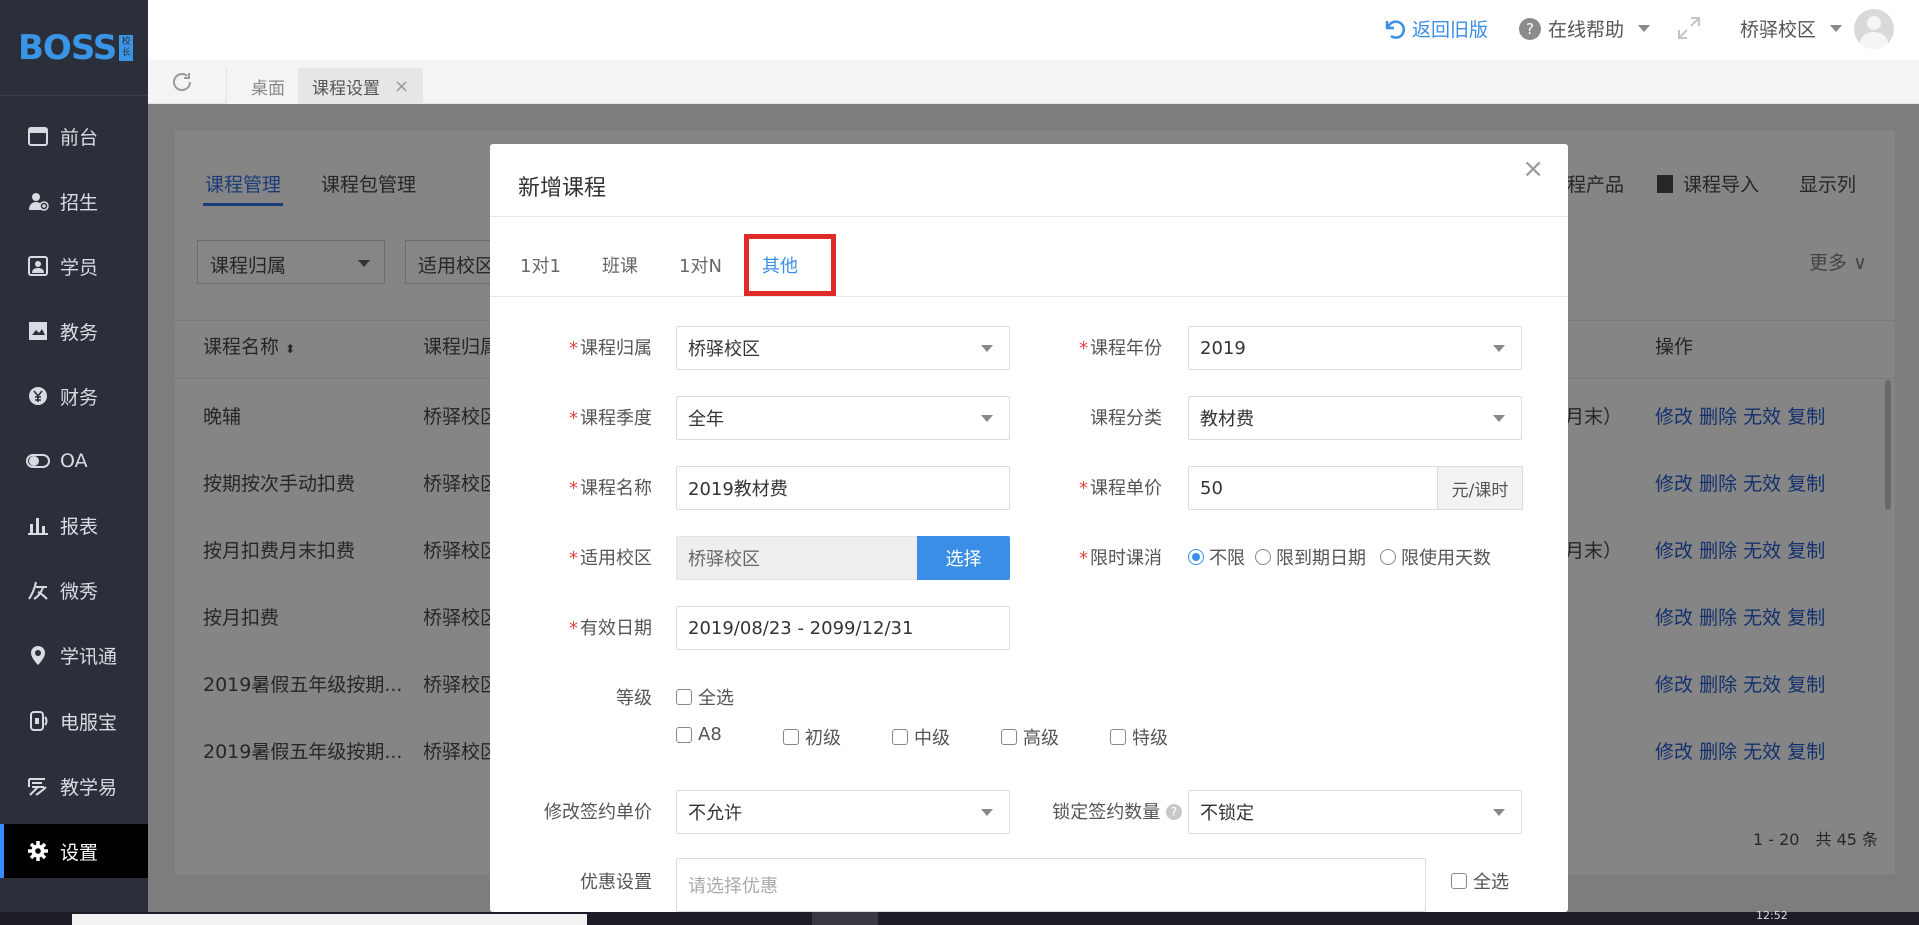 The height and width of the screenshot is (925, 1919). I want to click on discount-select-all: 全选, so click(1480, 881).